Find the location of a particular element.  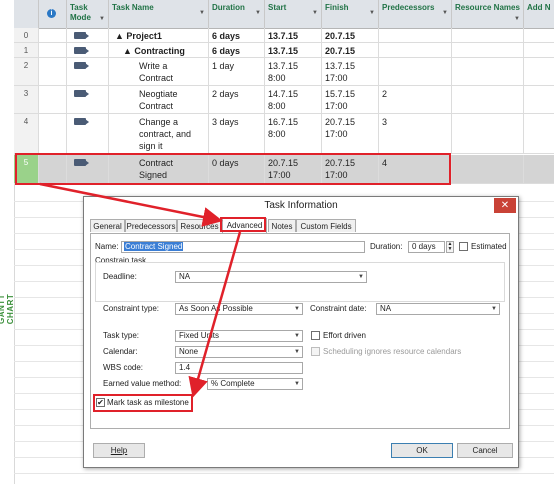

duration-input: 0 days is located at coordinates (426, 247).